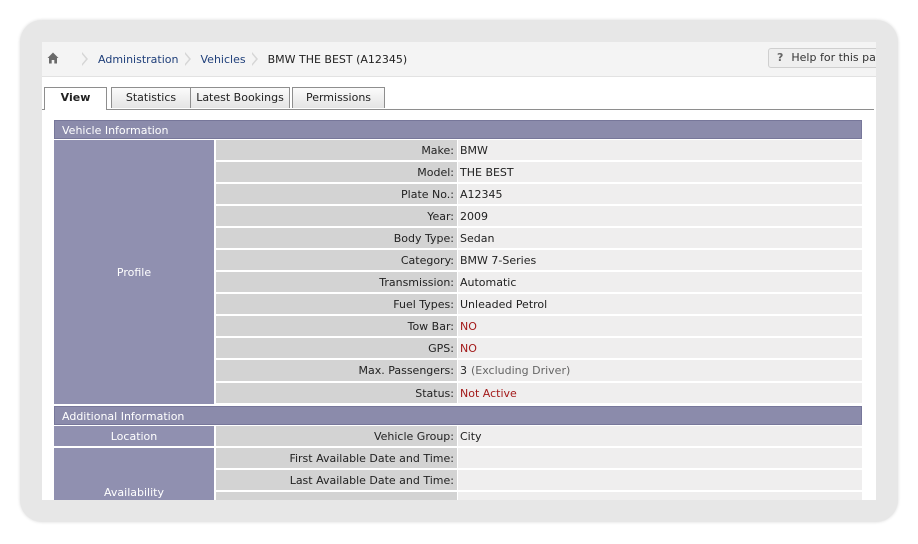 Image resolution: width=918 pixels, height=544 pixels. What do you see at coordinates (660, 150) in the screenshot?
I see `field-value-make: BMW` at bounding box center [660, 150].